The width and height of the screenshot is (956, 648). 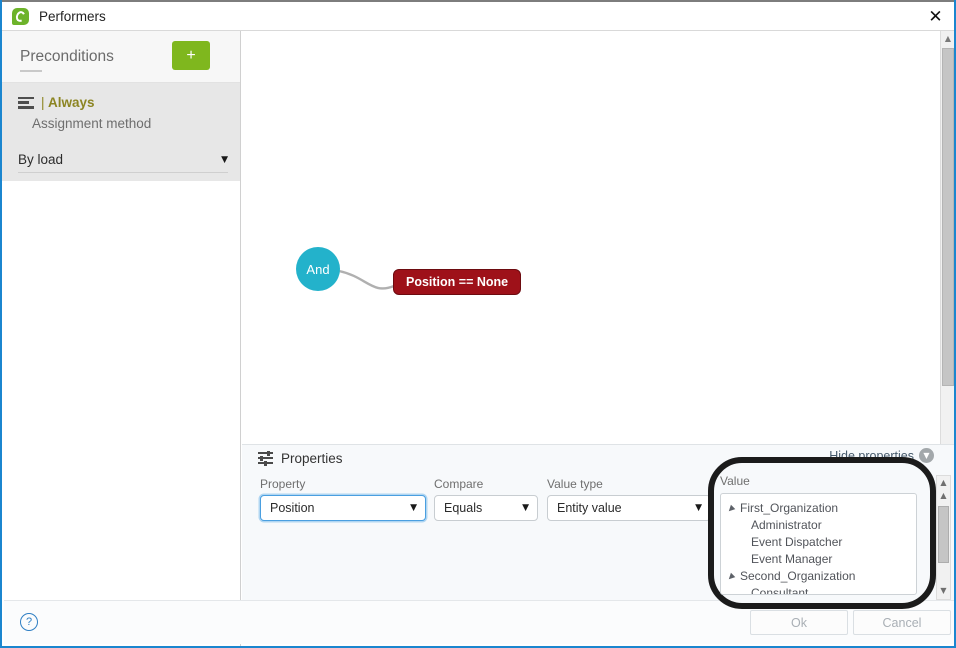 What do you see at coordinates (121, 132) in the screenshot?
I see `precondition-item-always: Always Assignment method By load ▼` at bounding box center [121, 132].